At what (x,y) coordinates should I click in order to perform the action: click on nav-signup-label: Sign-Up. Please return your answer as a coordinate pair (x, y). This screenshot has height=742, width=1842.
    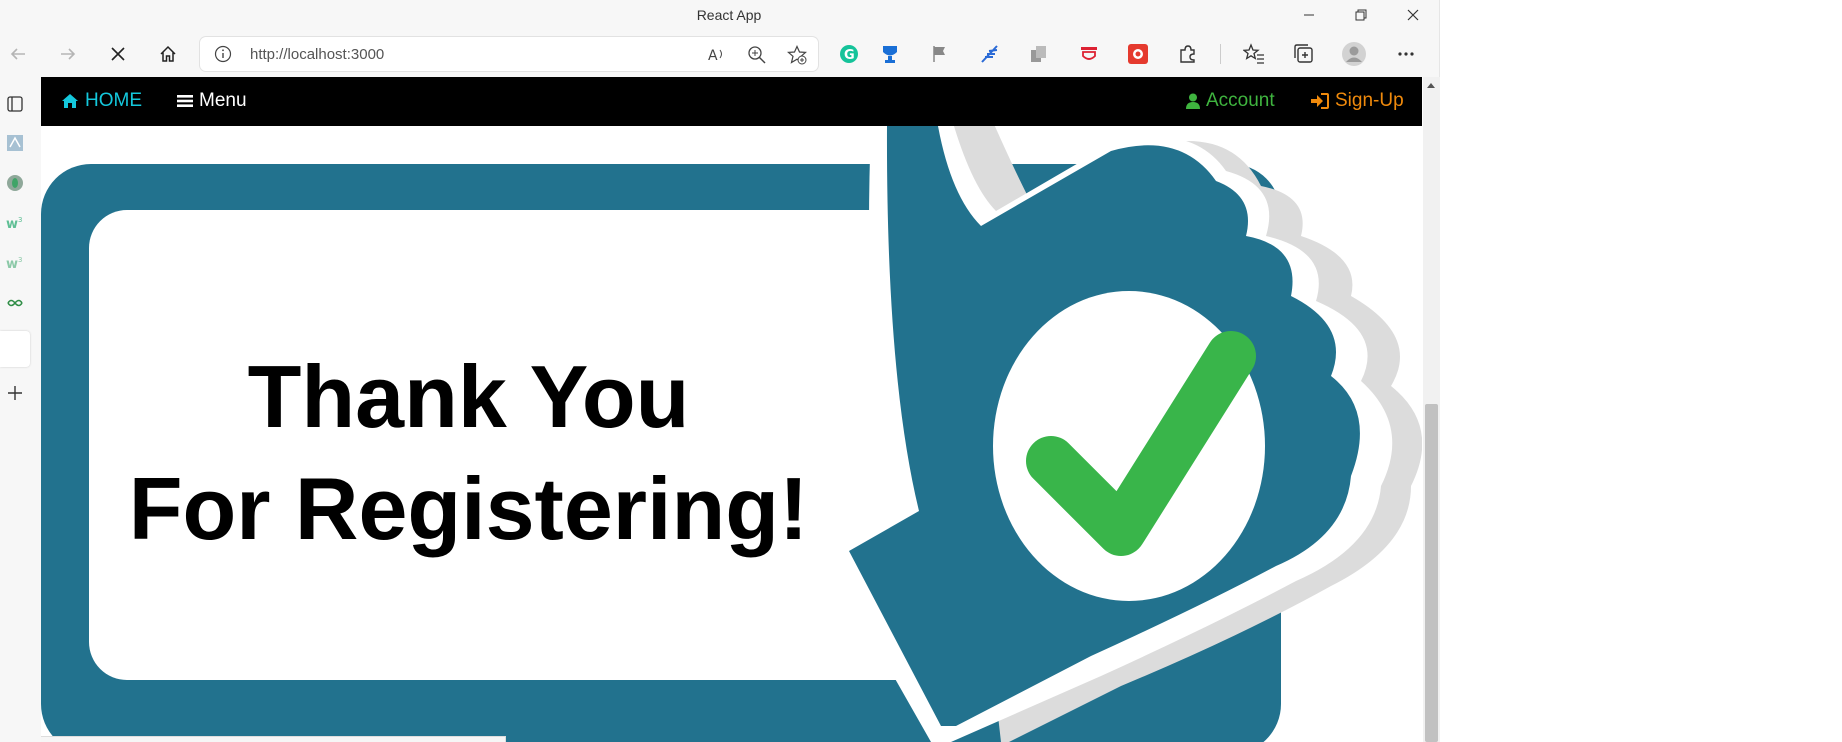
    Looking at the image, I should click on (1369, 100).